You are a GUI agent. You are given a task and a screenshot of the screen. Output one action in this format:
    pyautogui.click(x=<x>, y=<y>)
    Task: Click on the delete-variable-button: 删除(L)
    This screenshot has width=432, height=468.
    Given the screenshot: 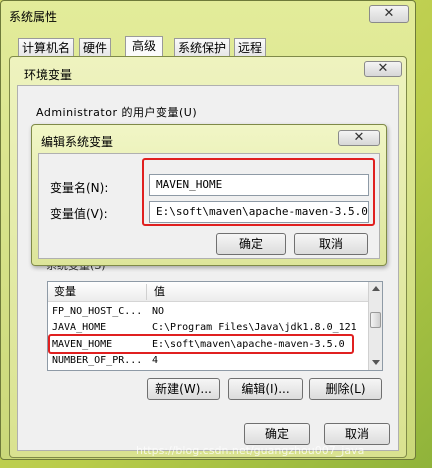 What is the action you would take?
    pyautogui.click(x=345, y=389)
    